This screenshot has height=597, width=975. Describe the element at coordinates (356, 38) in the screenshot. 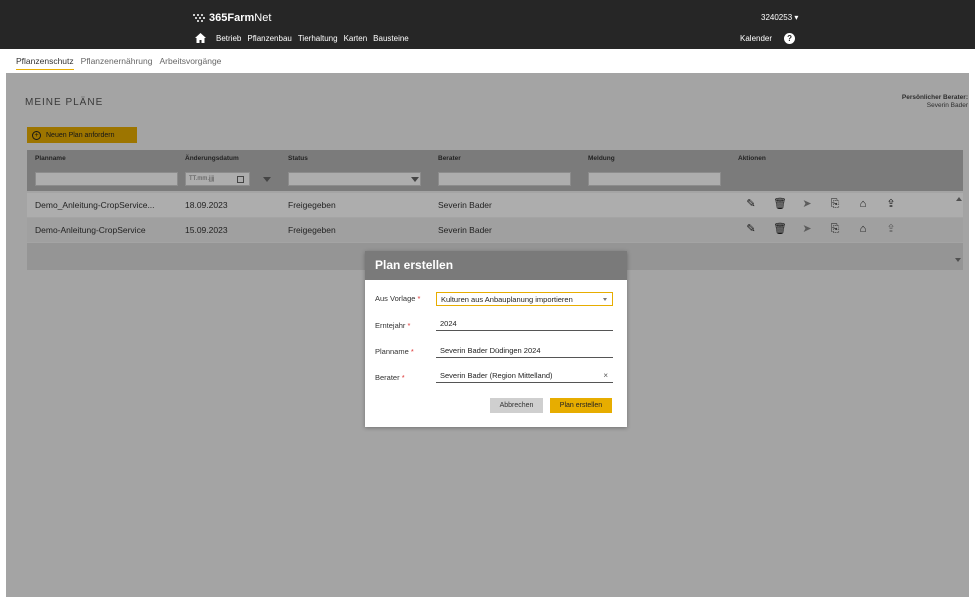

I see `nav-item-karten: Karten` at that location.